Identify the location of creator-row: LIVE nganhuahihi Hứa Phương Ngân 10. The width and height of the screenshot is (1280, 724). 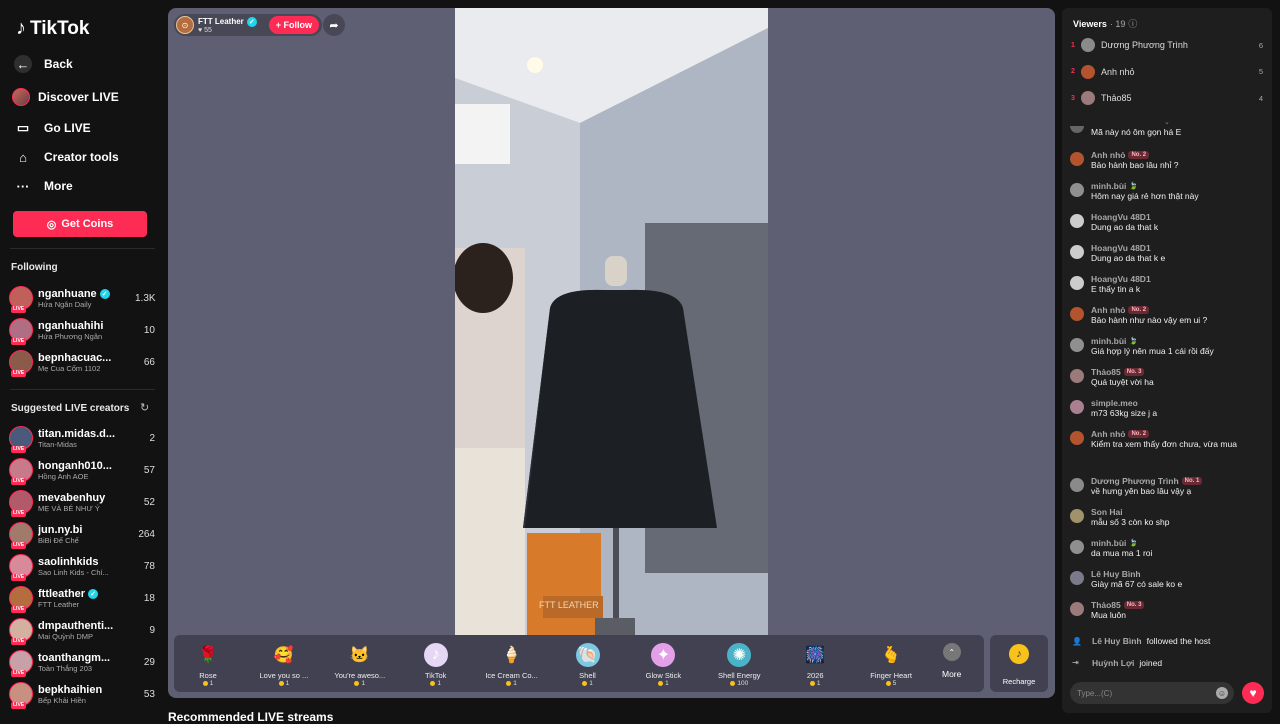
(82, 330).